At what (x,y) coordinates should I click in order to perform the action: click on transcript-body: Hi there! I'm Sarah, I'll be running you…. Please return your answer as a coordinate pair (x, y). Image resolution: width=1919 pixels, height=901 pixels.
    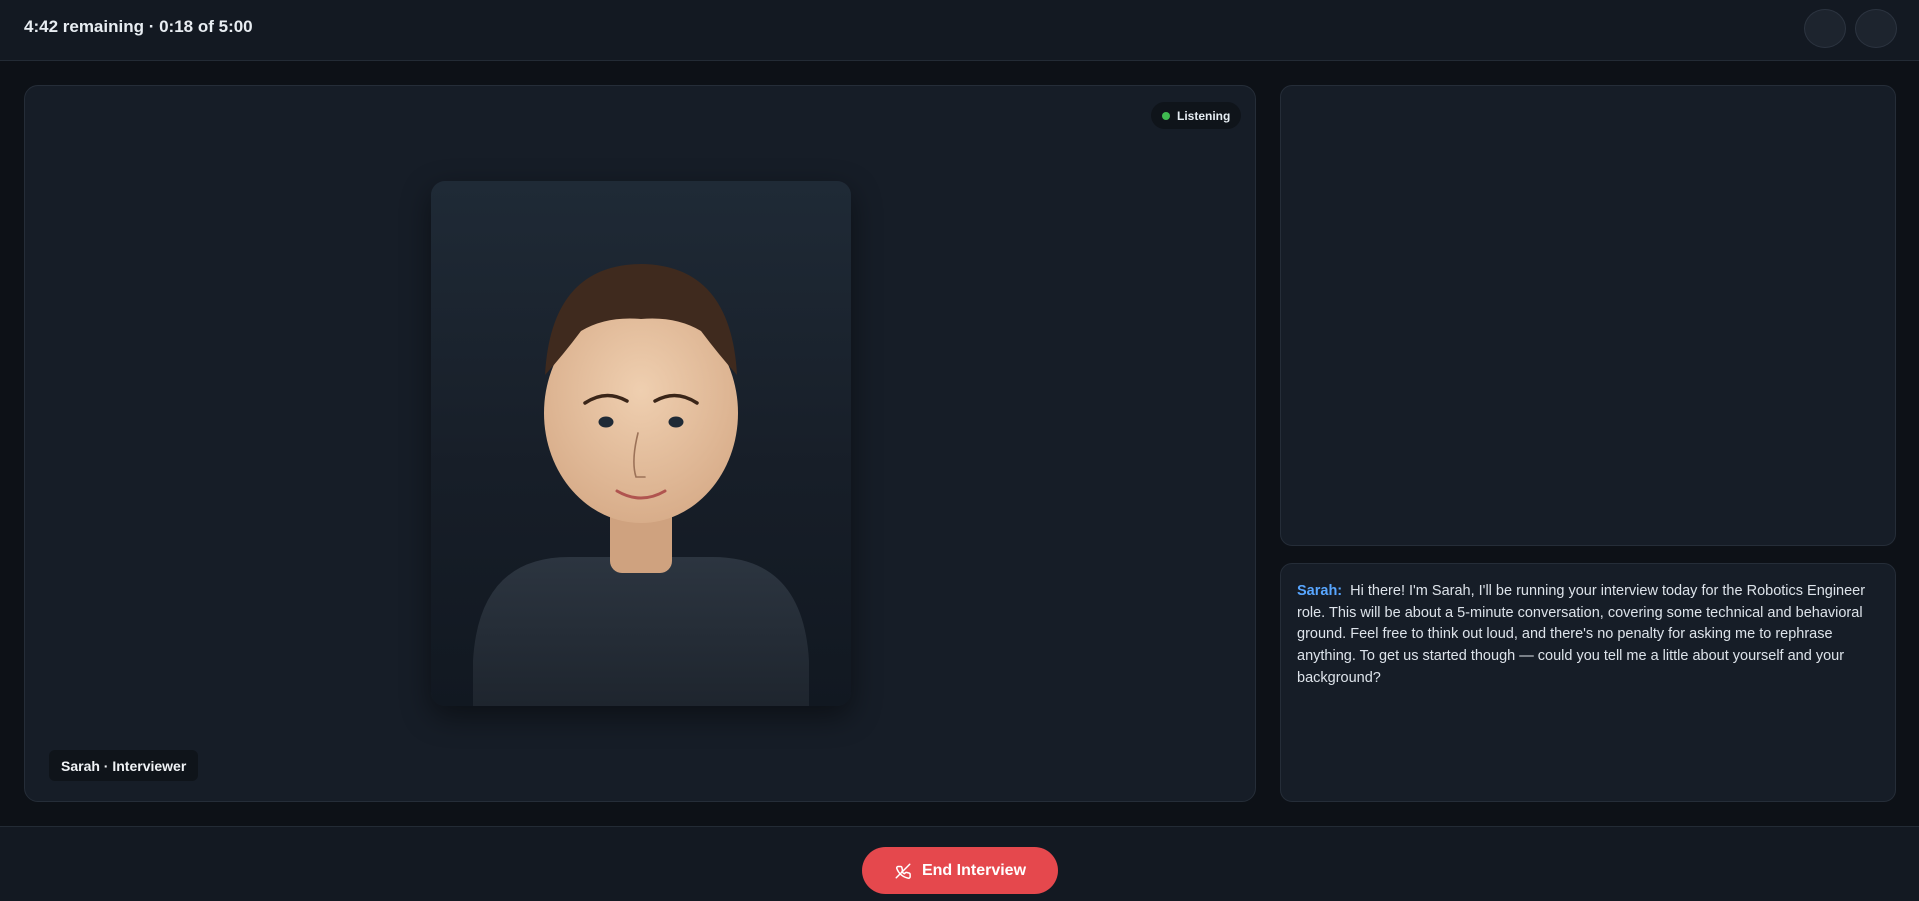
    Looking at the image, I should click on (1581, 634).